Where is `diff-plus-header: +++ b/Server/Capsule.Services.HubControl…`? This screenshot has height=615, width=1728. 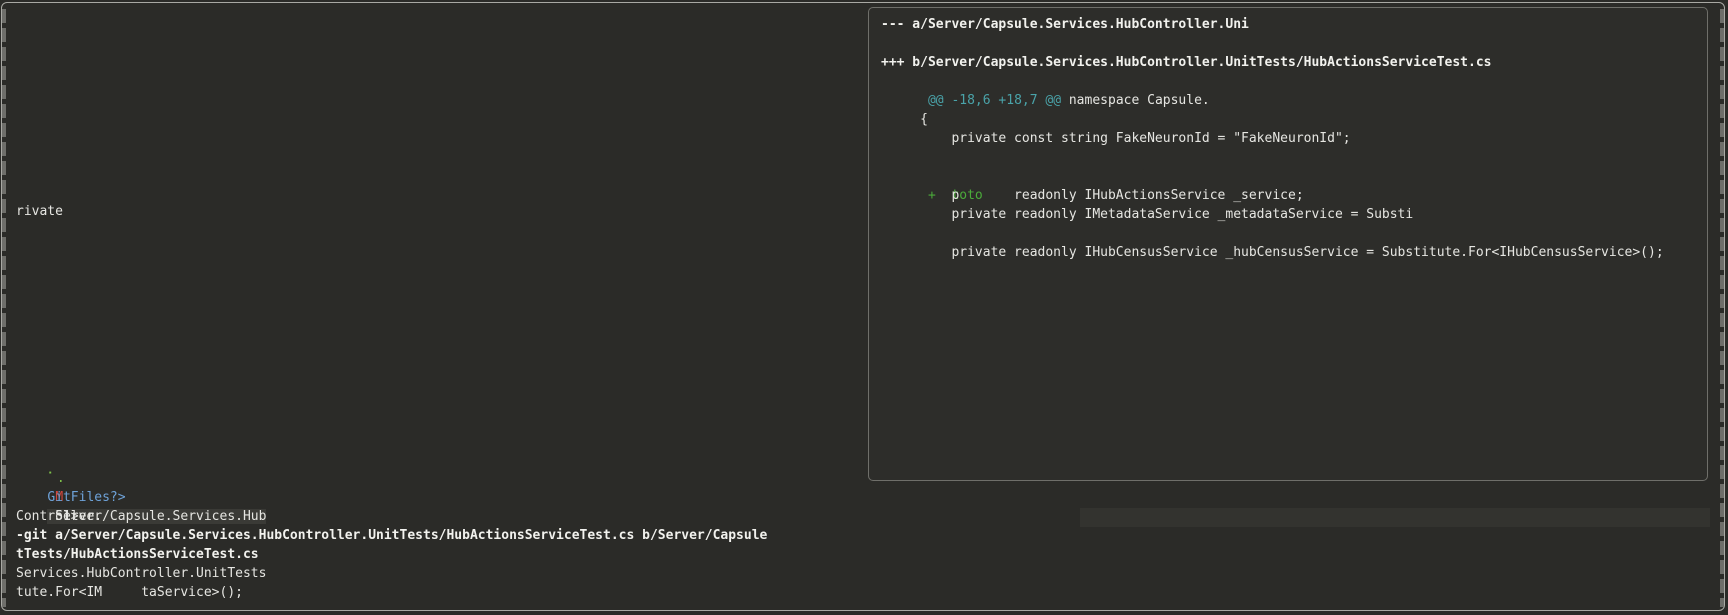
diff-plus-header: +++ b/Server/Capsule.Services.HubControl… is located at coordinates (1186, 62).